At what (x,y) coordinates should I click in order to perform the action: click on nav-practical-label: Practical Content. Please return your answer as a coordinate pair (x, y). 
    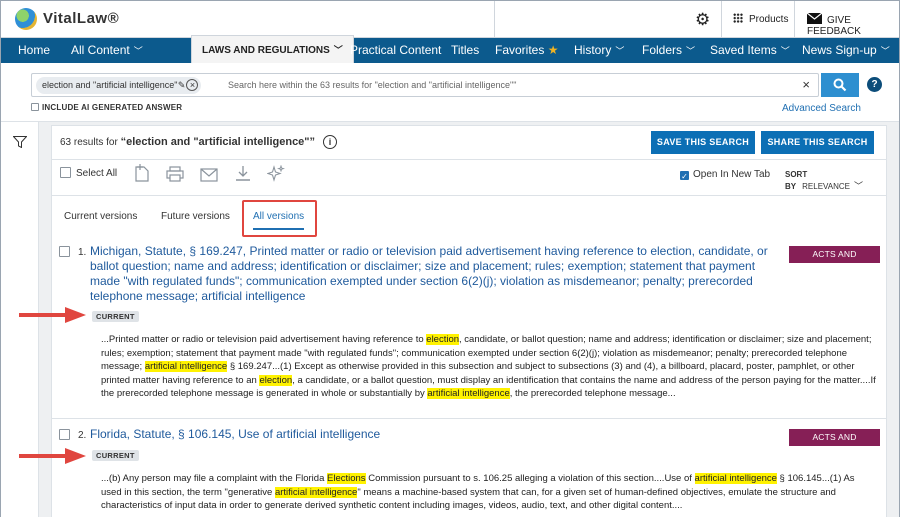
    Looking at the image, I should click on (396, 50).